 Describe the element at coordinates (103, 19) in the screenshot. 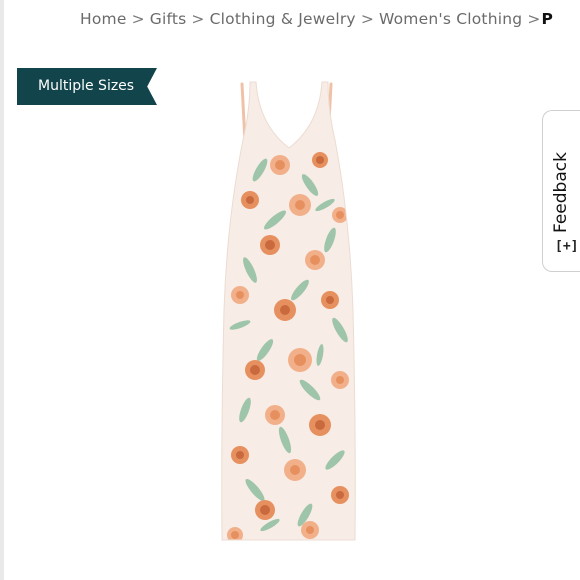

I see `breadcrumb-home: Home` at that location.